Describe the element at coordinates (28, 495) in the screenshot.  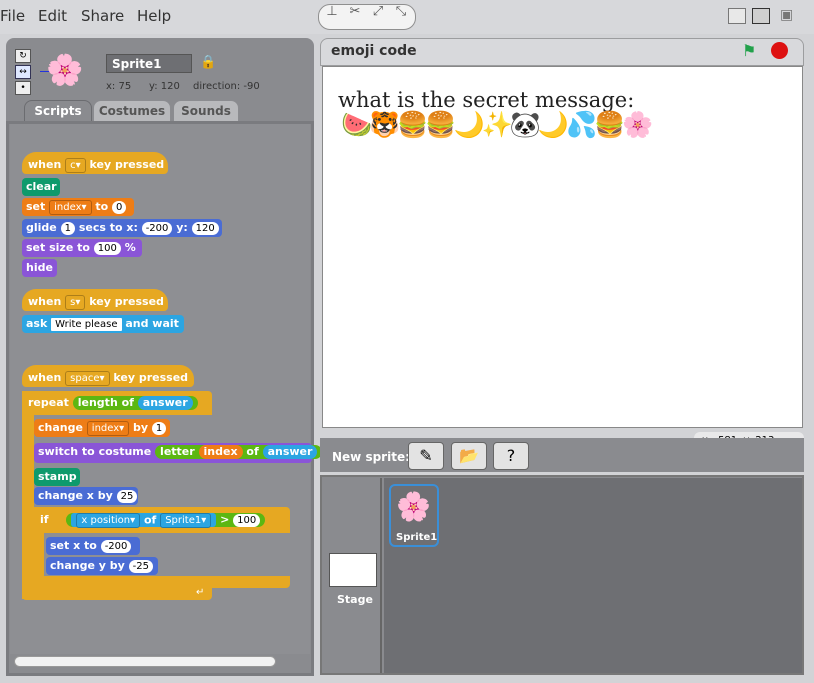
I see `repeat-arm` at that location.